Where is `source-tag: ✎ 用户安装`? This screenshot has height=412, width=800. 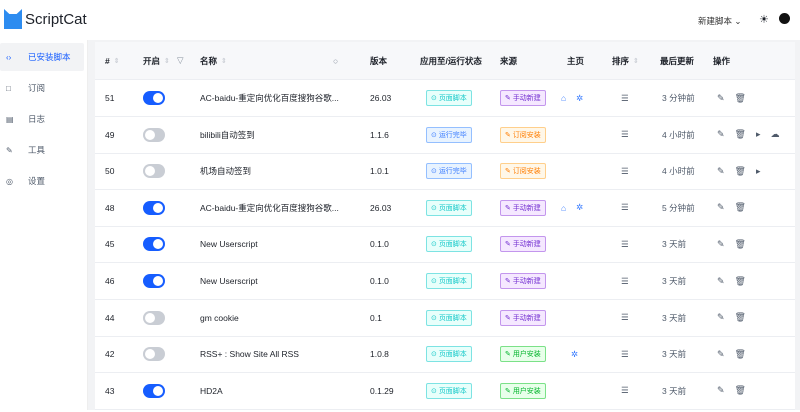 source-tag: ✎ 用户安装 is located at coordinates (523, 390).